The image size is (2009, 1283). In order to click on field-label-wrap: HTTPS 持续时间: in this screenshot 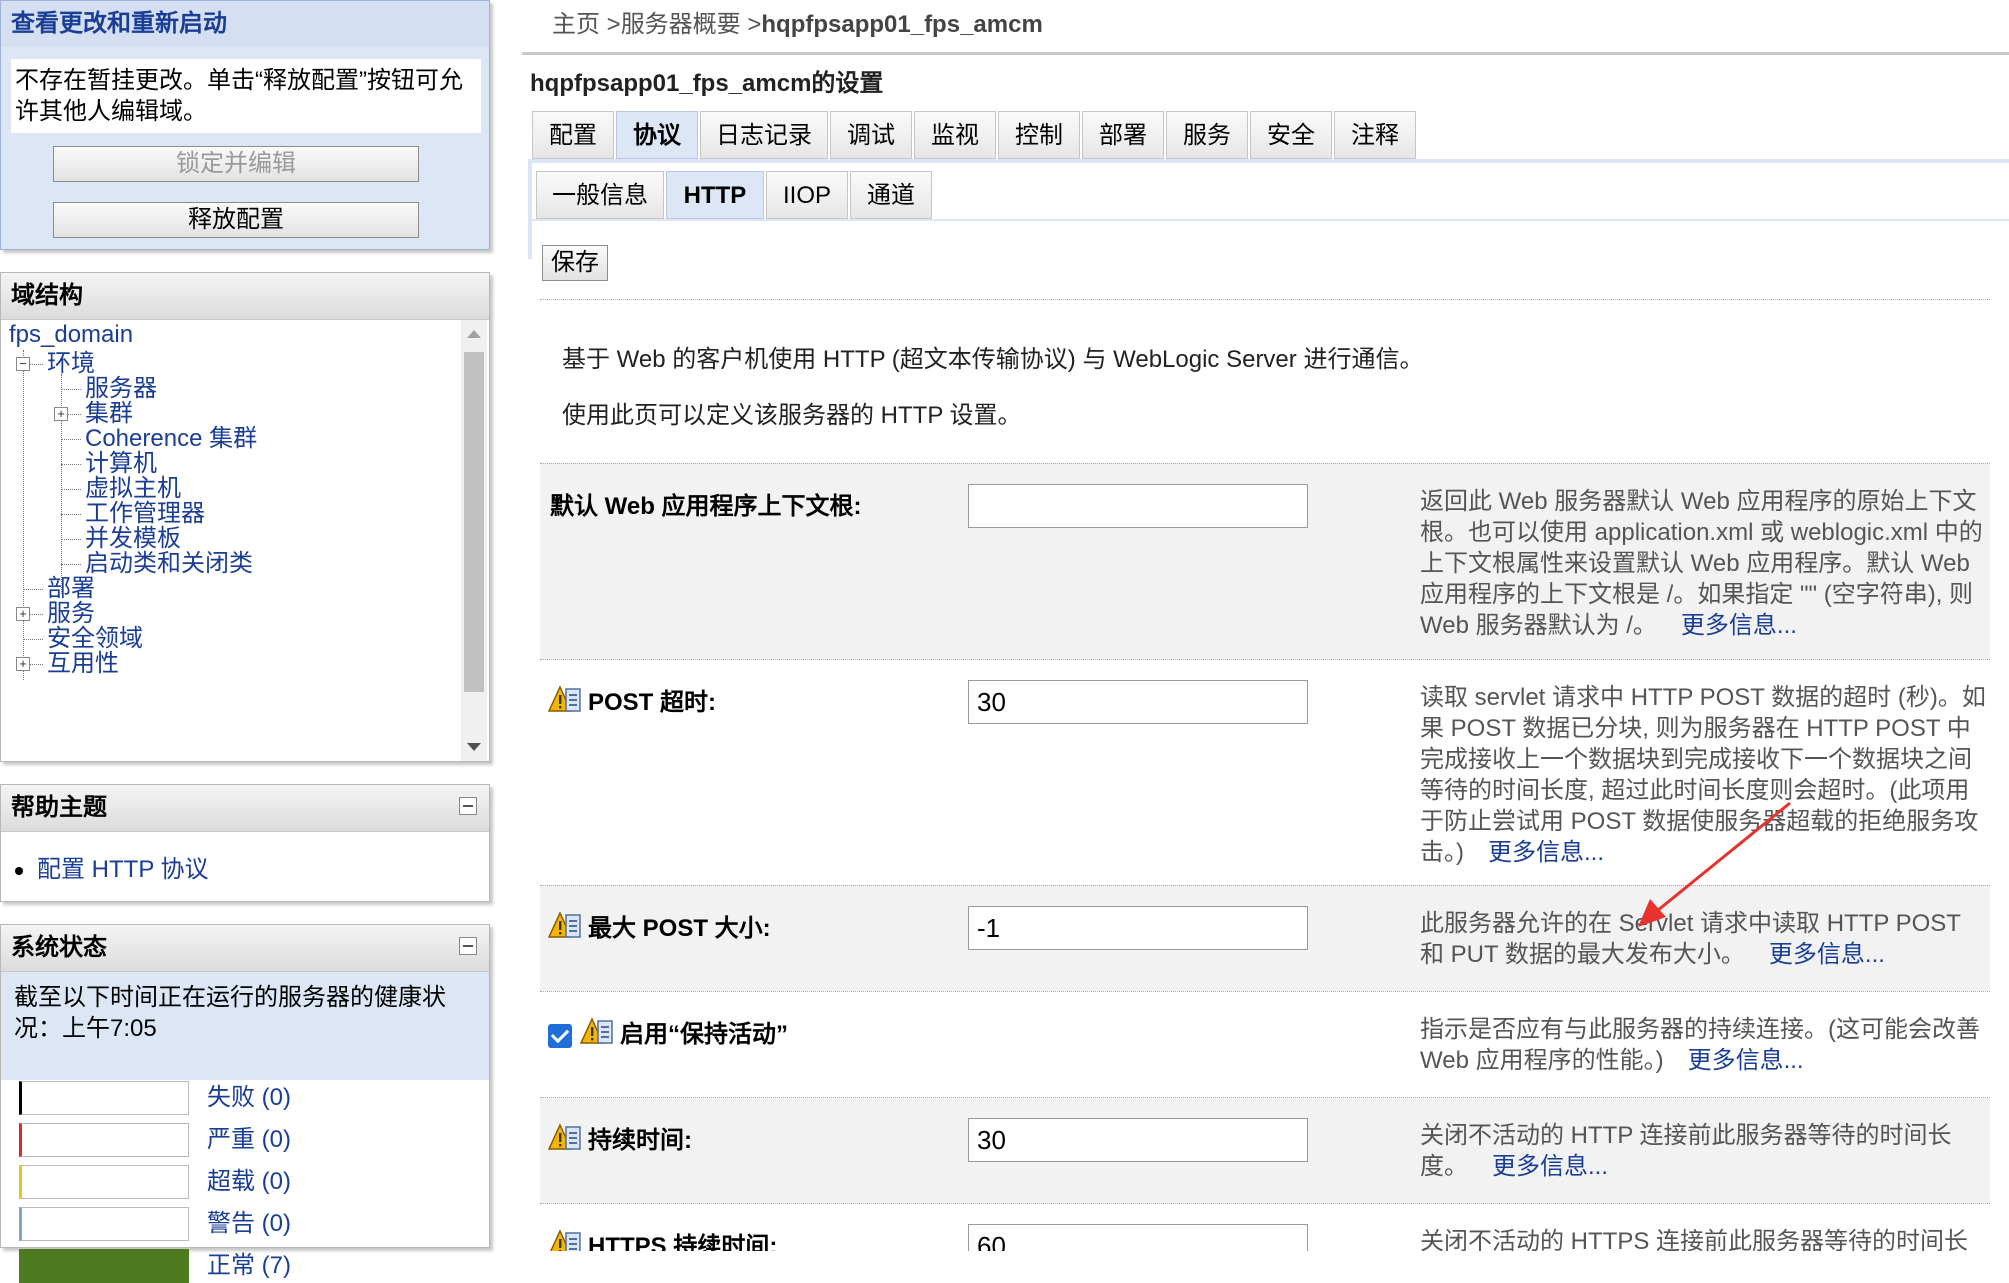, I will do `click(662, 1238)`.